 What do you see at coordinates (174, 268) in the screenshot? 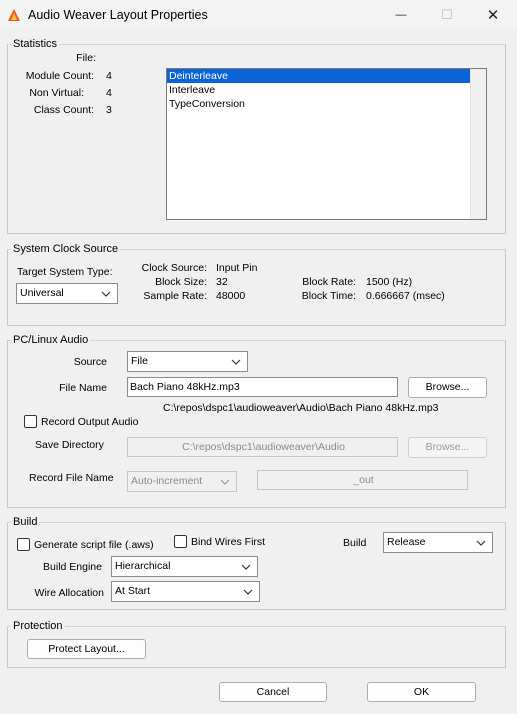
I see `clock-source-label: Clock Source:` at bounding box center [174, 268].